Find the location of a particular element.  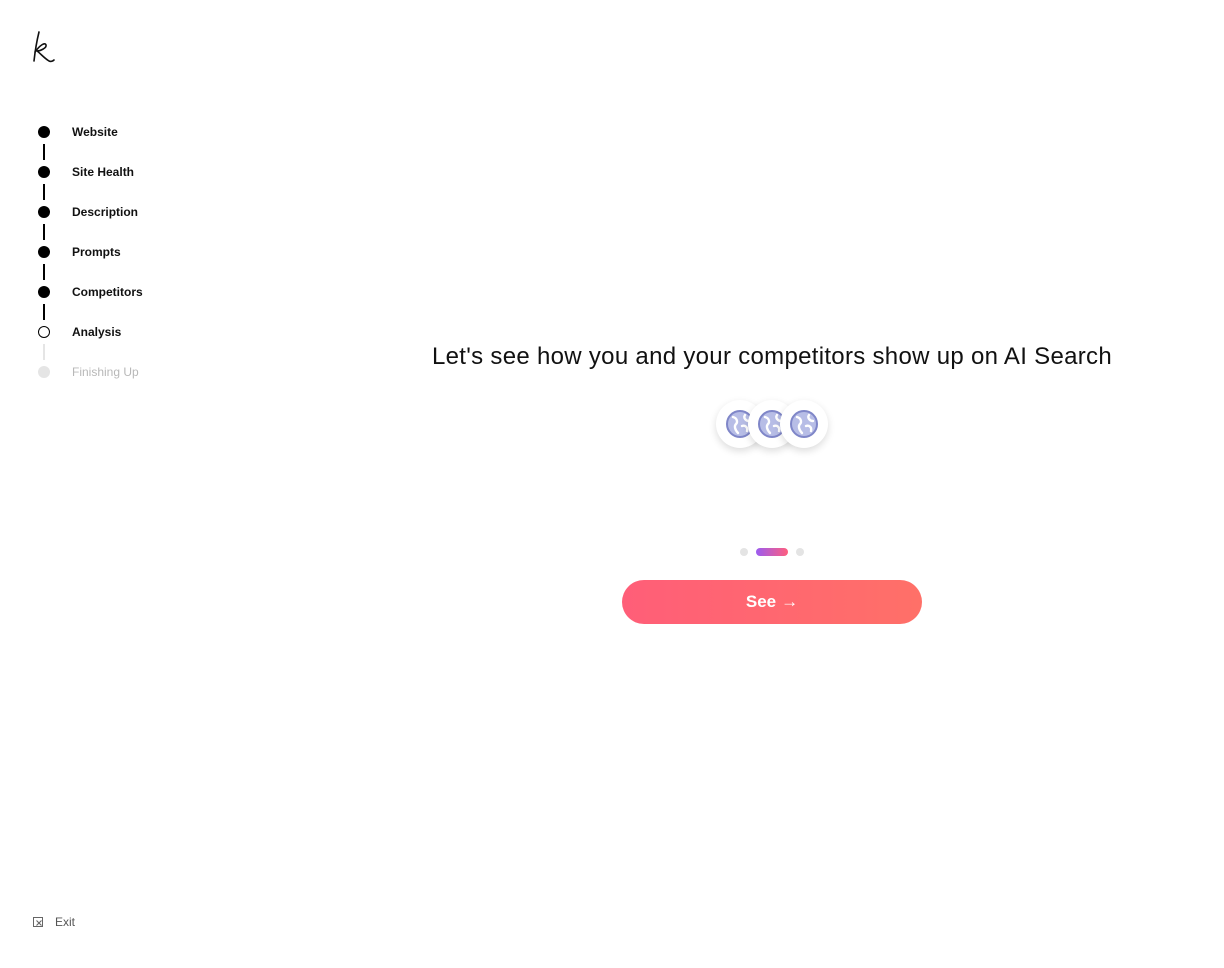

see-button: See → is located at coordinates (772, 602).